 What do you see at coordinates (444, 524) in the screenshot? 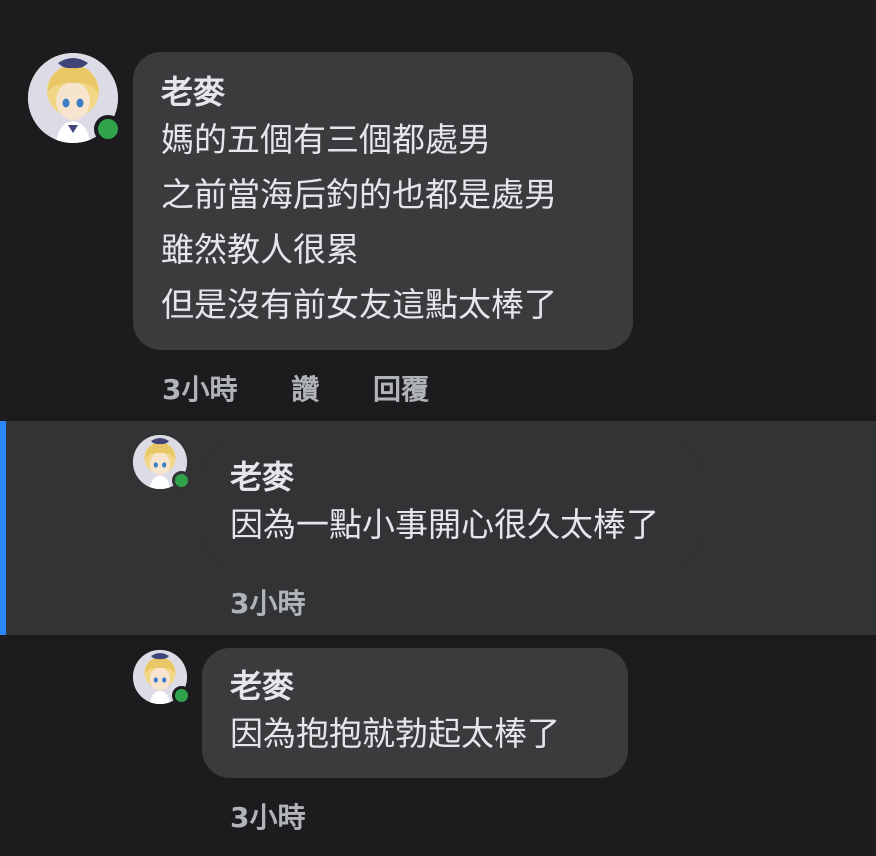
I see `comment-text-line: 因為一點小事開心很久太棒了` at bounding box center [444, 524].